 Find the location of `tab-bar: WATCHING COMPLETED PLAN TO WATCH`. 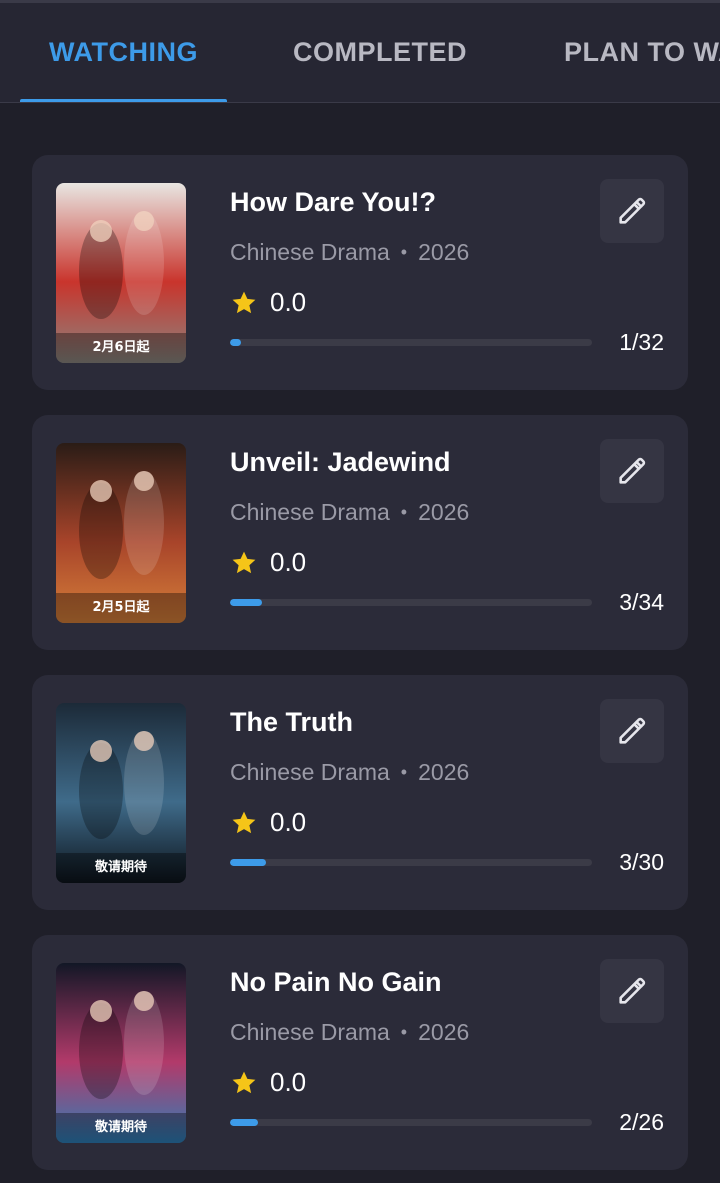

tab-bar: WATCHING COMPLETED PLAN TO WATCH is located at coordinates (360, 52).